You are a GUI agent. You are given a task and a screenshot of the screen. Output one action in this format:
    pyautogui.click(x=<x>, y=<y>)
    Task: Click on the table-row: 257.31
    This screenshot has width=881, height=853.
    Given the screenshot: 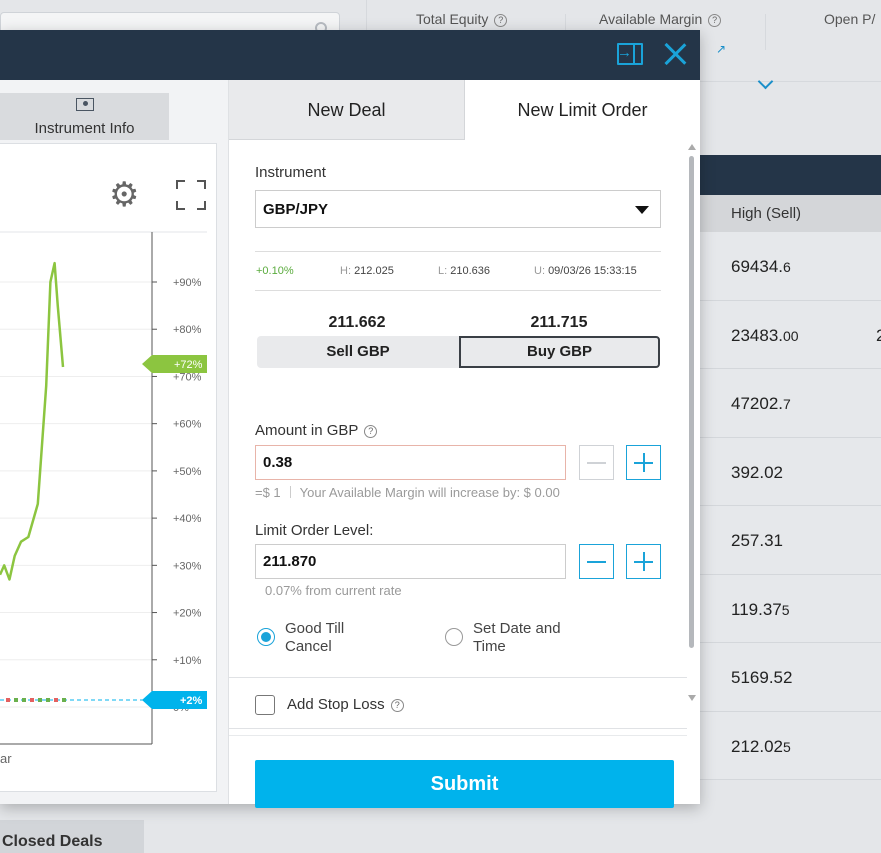 What is the action you would take?
    pyautogui.click(x=790, y=540)
    